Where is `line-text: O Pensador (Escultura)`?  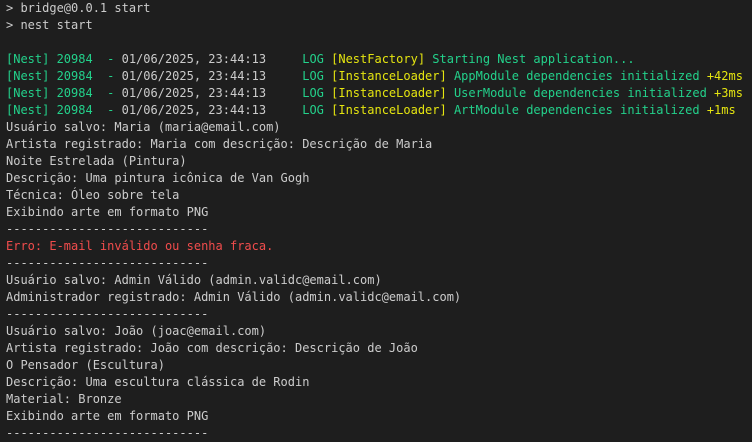
line-text: O Pensador (Escultura) is located at coordinates (85, 365).